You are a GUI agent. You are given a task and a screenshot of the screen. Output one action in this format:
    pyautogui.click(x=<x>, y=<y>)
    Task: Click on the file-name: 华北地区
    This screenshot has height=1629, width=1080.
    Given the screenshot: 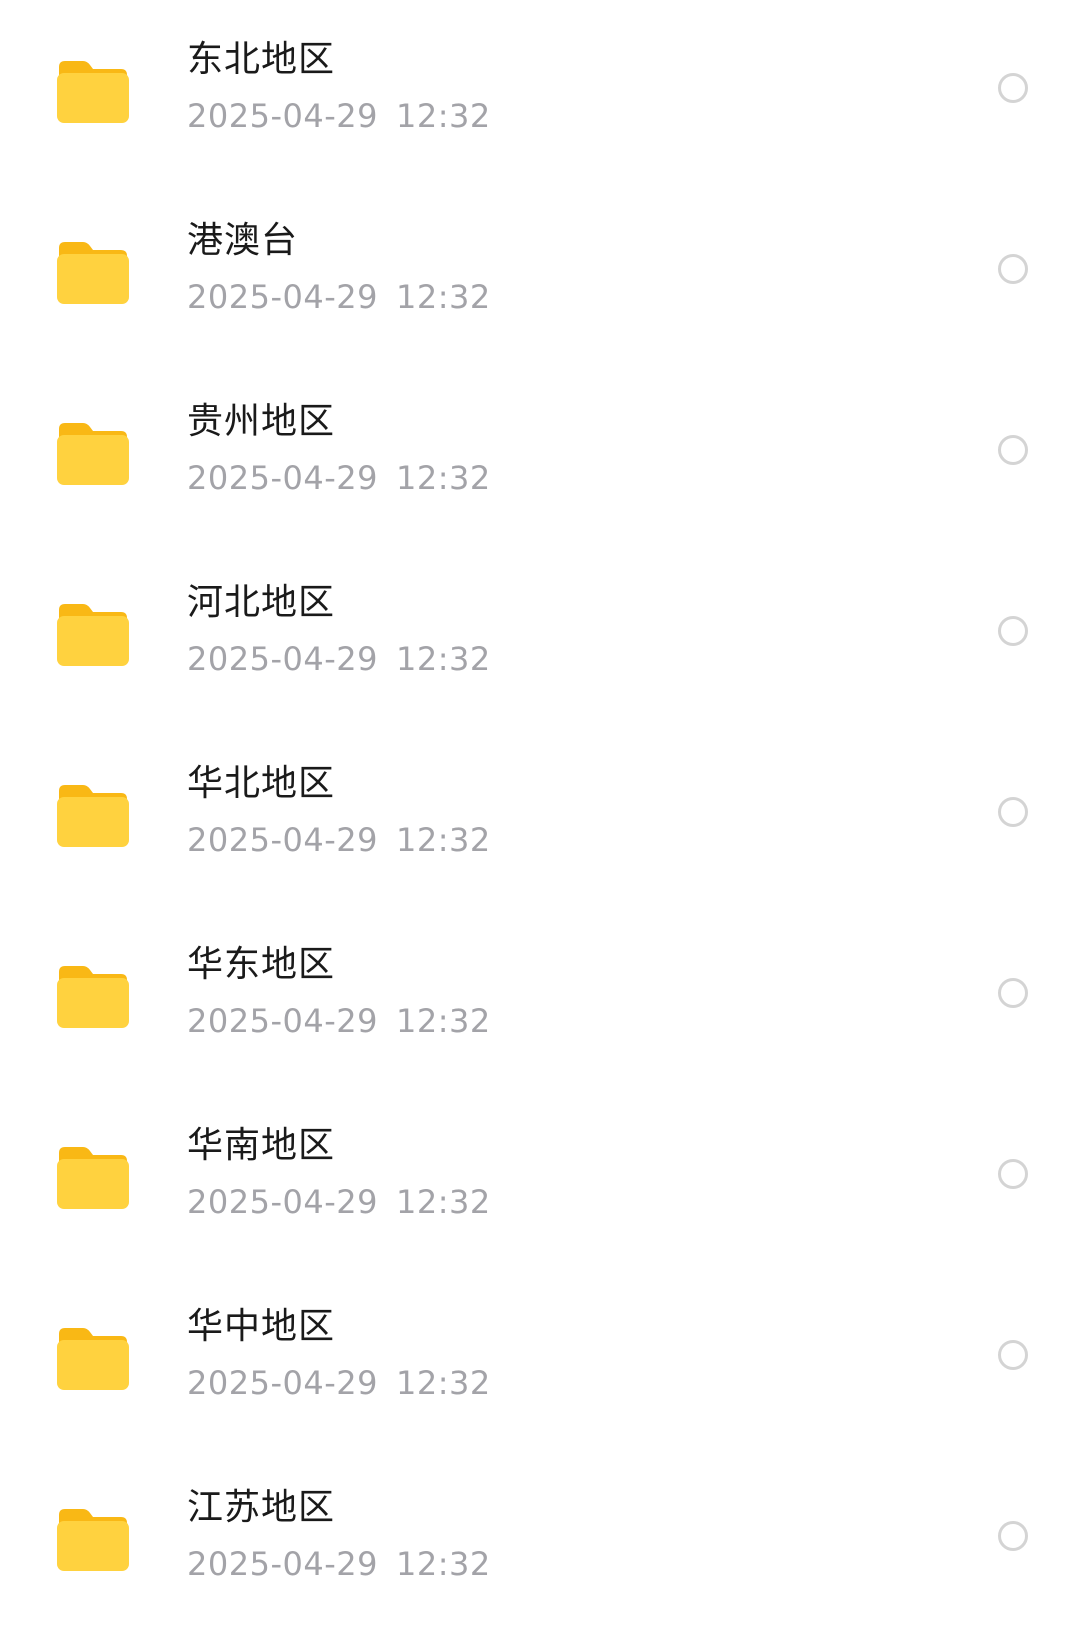 What is the action you would take?
    pyautogui.click(x=261, y=783)
    